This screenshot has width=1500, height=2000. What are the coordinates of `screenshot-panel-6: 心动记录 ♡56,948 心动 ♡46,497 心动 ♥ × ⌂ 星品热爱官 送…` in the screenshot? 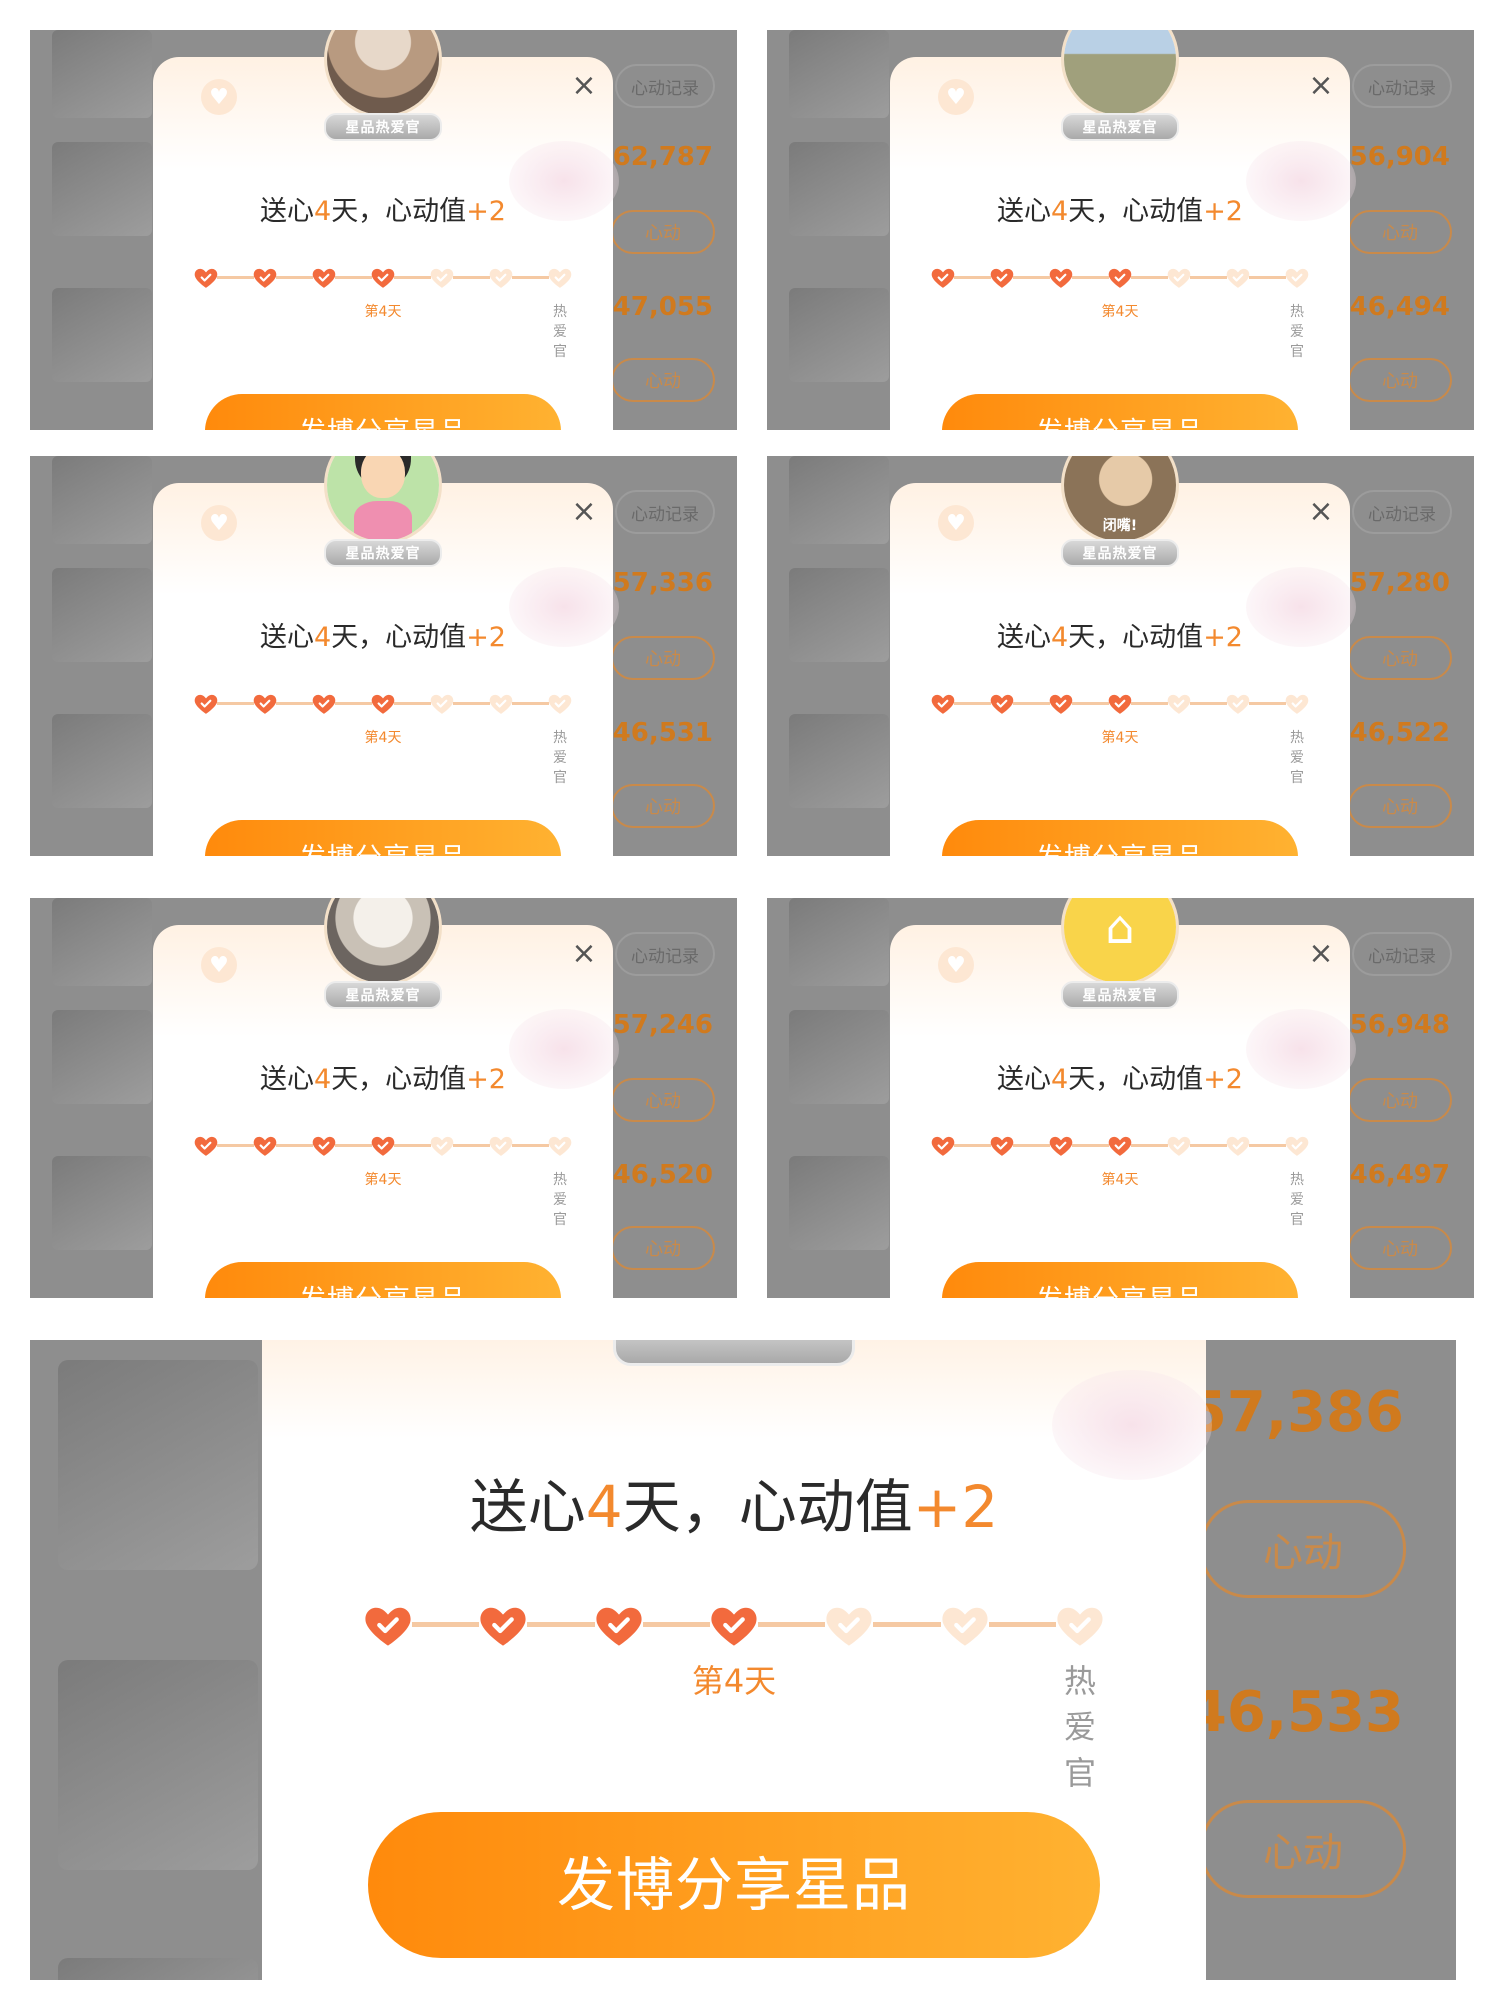 It's located at (1120, 1098).